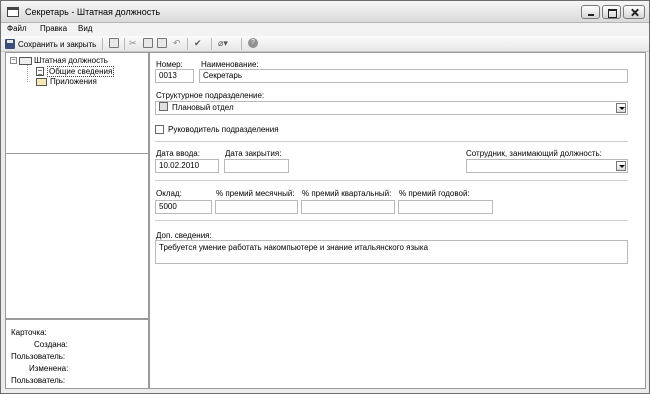 This screenshot has width=650, height=394. I want to click on toolbar: Сохранить и закрыть ✂ ↶ ✔ ⌀▾ ?, so click(325, 44).